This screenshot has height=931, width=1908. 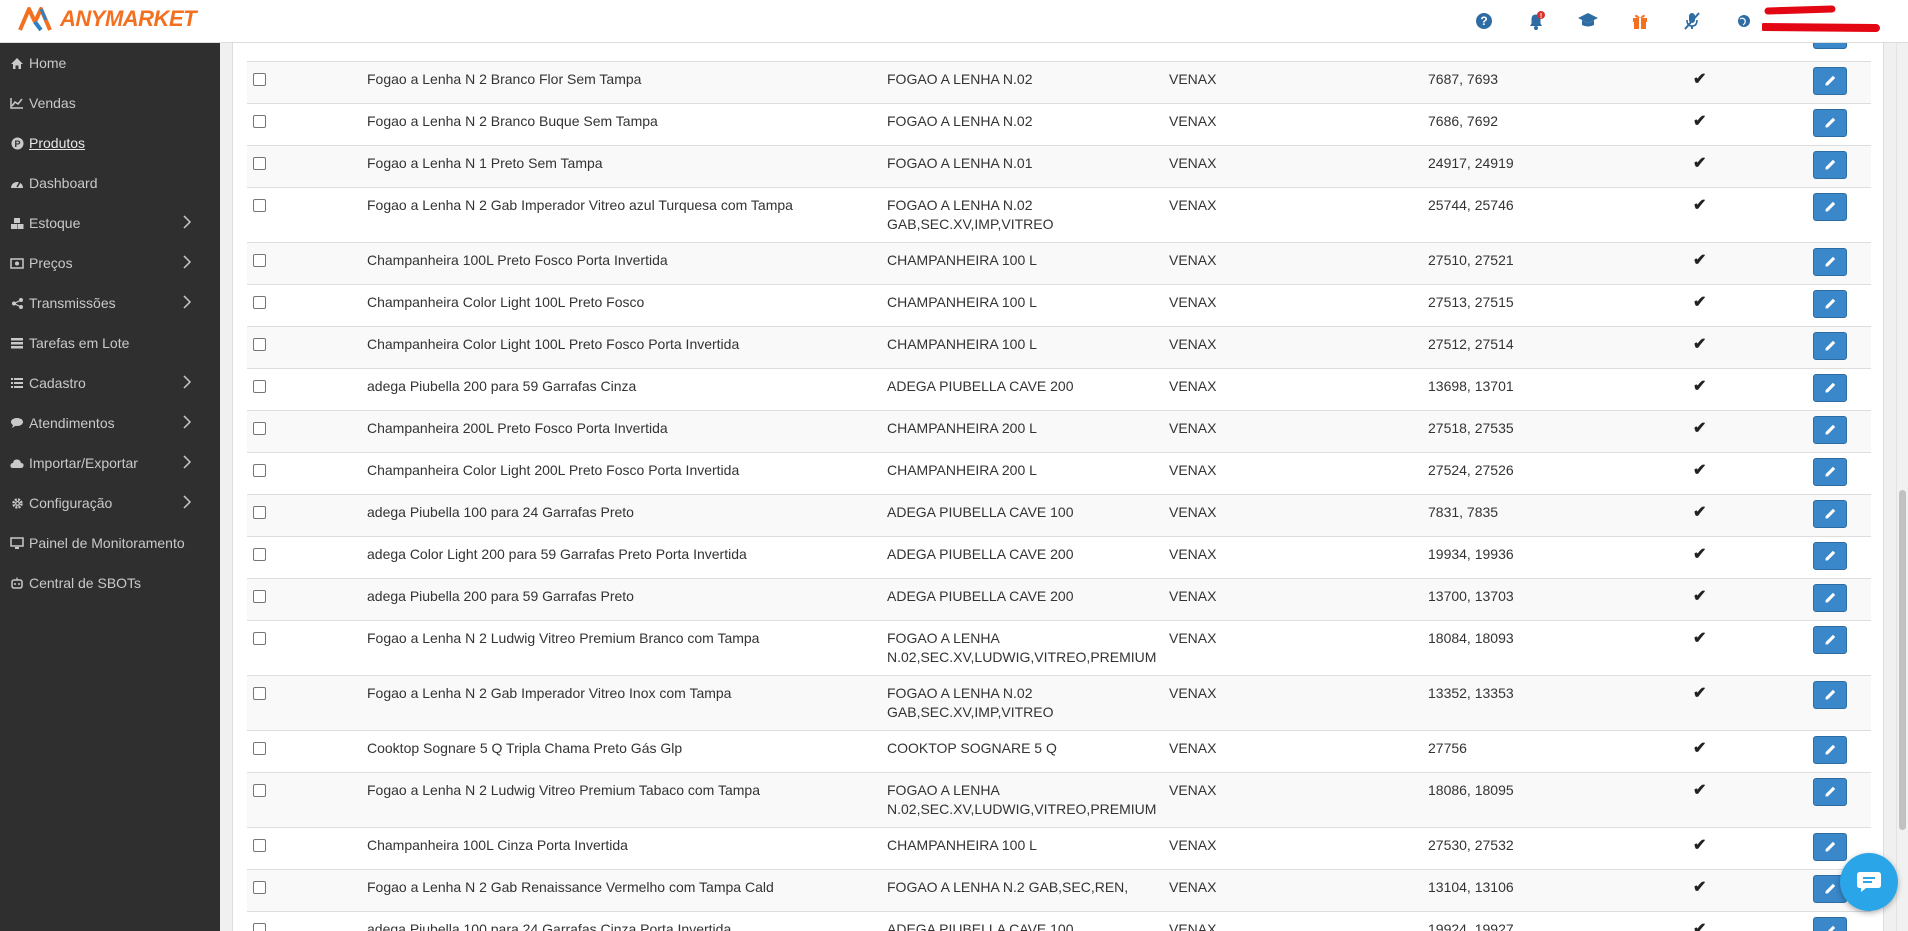 I want to click on product-model: ADEGA PIUBELLA CAVE 200, so click(x=1022, y=598).